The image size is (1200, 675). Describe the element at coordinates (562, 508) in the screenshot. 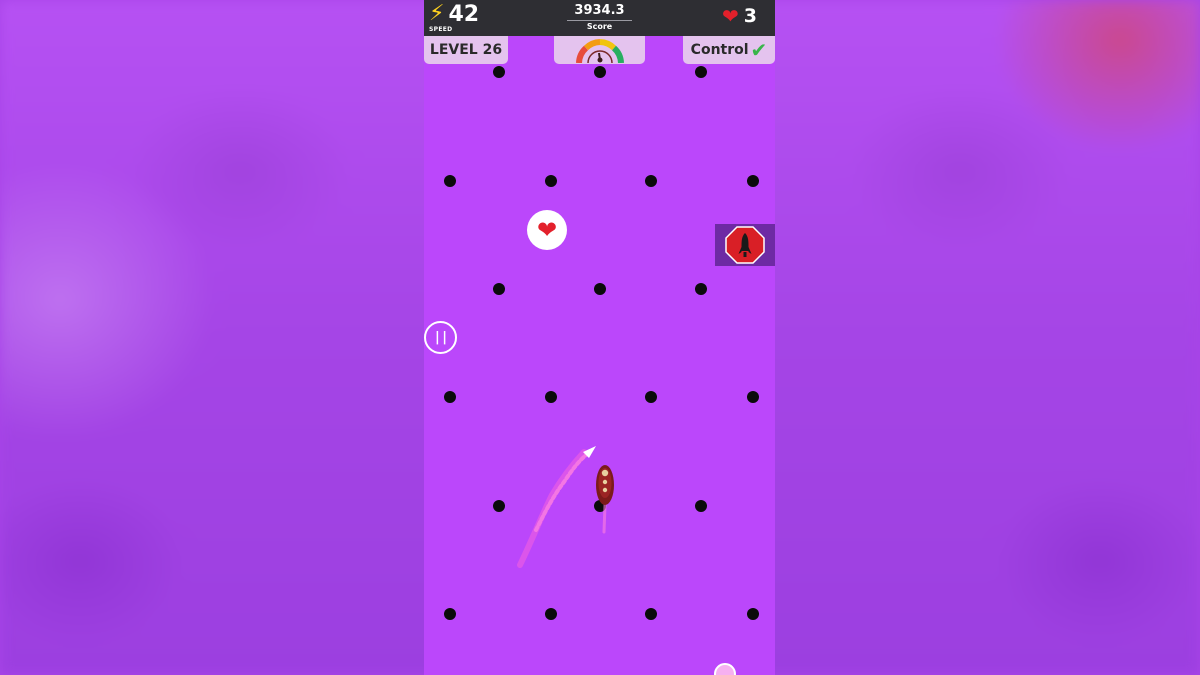

I see `pink-exhaust-trail` at that location.